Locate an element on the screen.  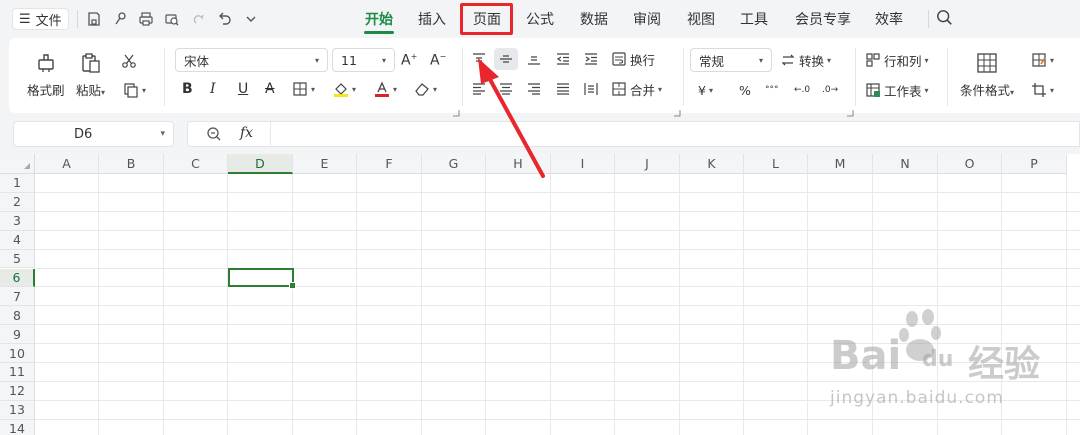
worksheet-button: 工作表 ▾ is located at coordinates (897, 90).